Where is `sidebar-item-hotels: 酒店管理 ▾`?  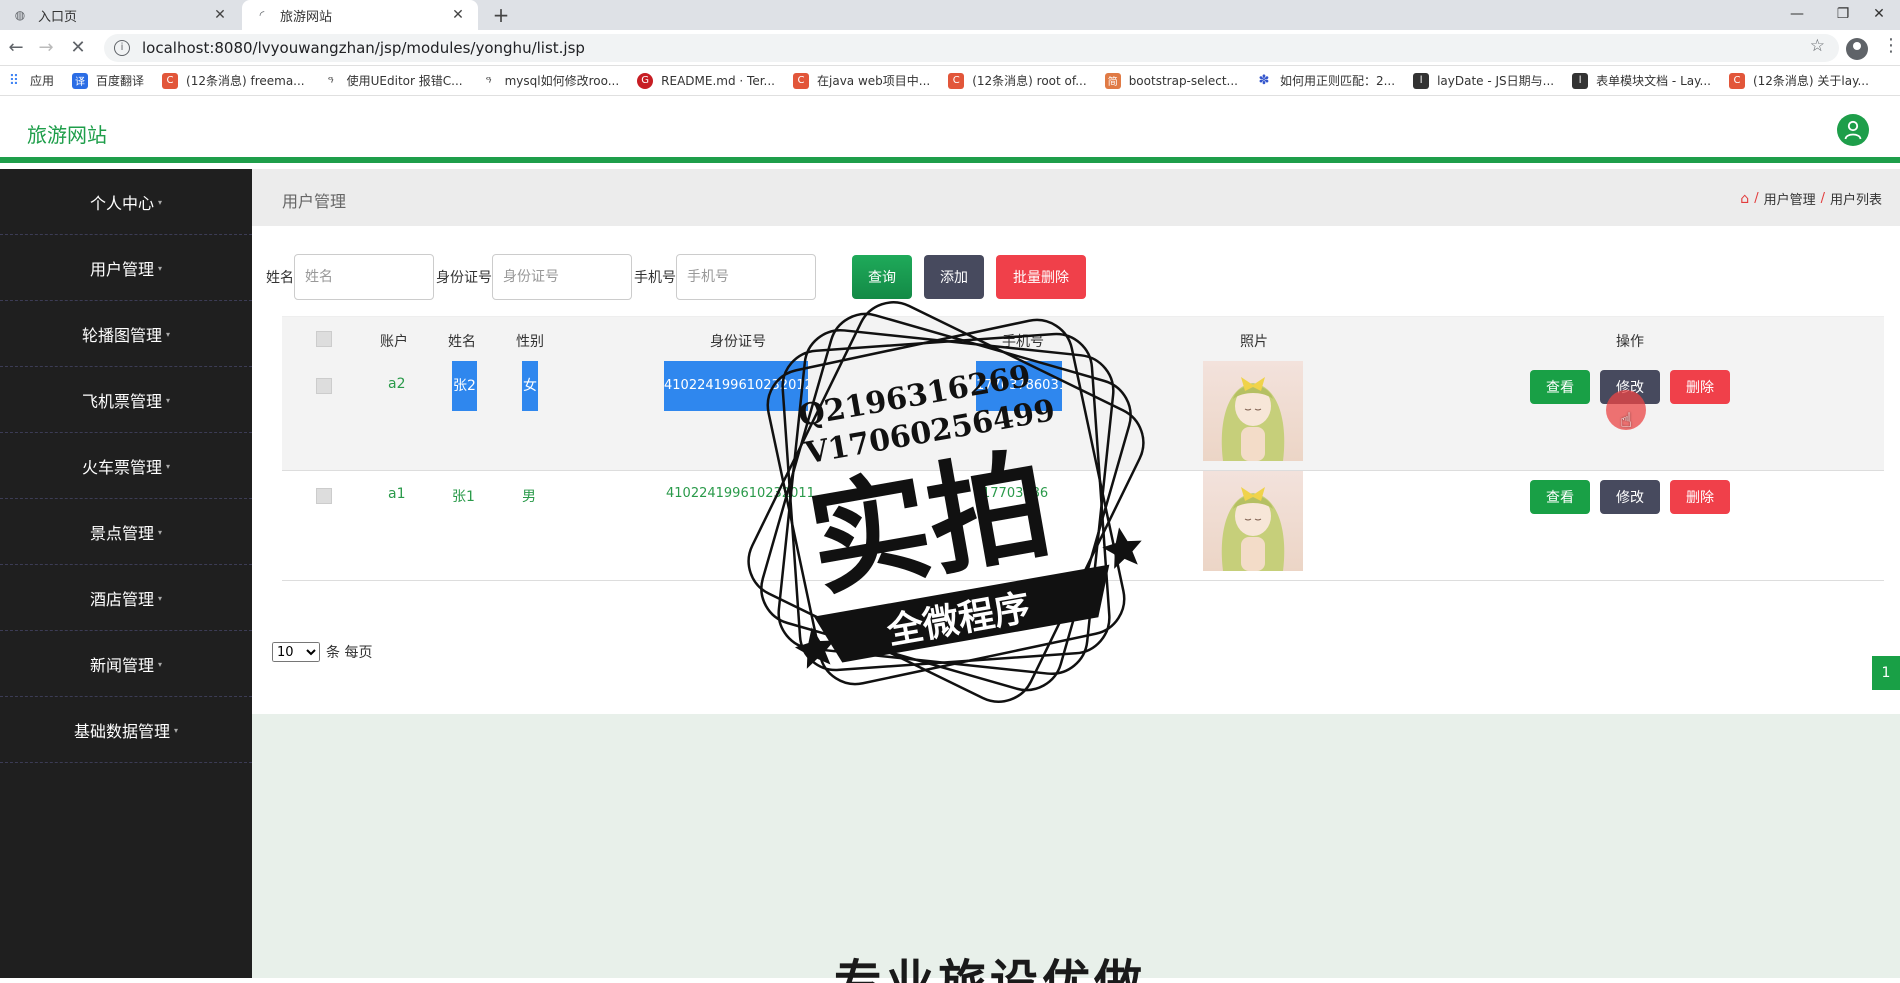
sidebar-item-hotels: 酒店管理 ▾ is located at coordinates (126, 598).